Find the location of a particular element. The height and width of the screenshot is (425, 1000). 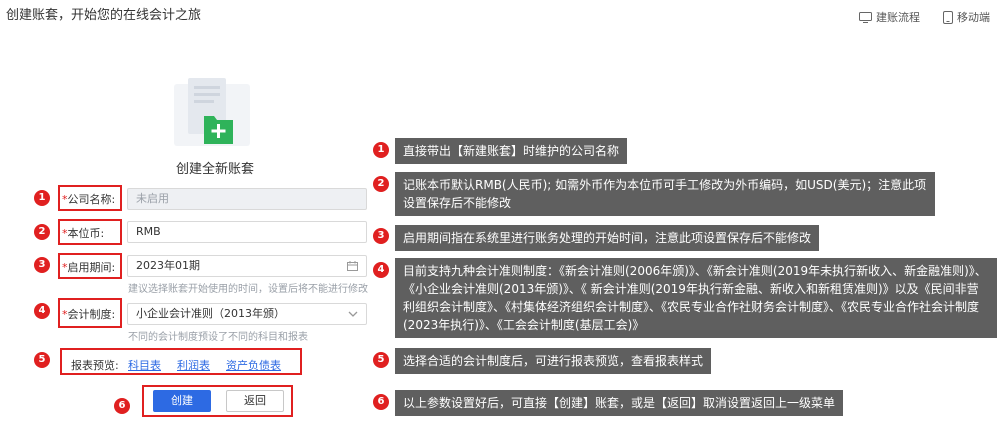

preview-link-income: 利润表 is located at coordinates (193, 365).